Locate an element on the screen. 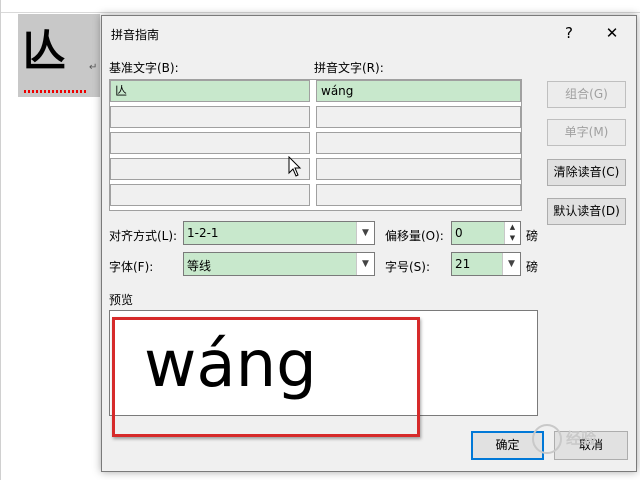  document-character: 亾 is located at coordinates (44, 51).